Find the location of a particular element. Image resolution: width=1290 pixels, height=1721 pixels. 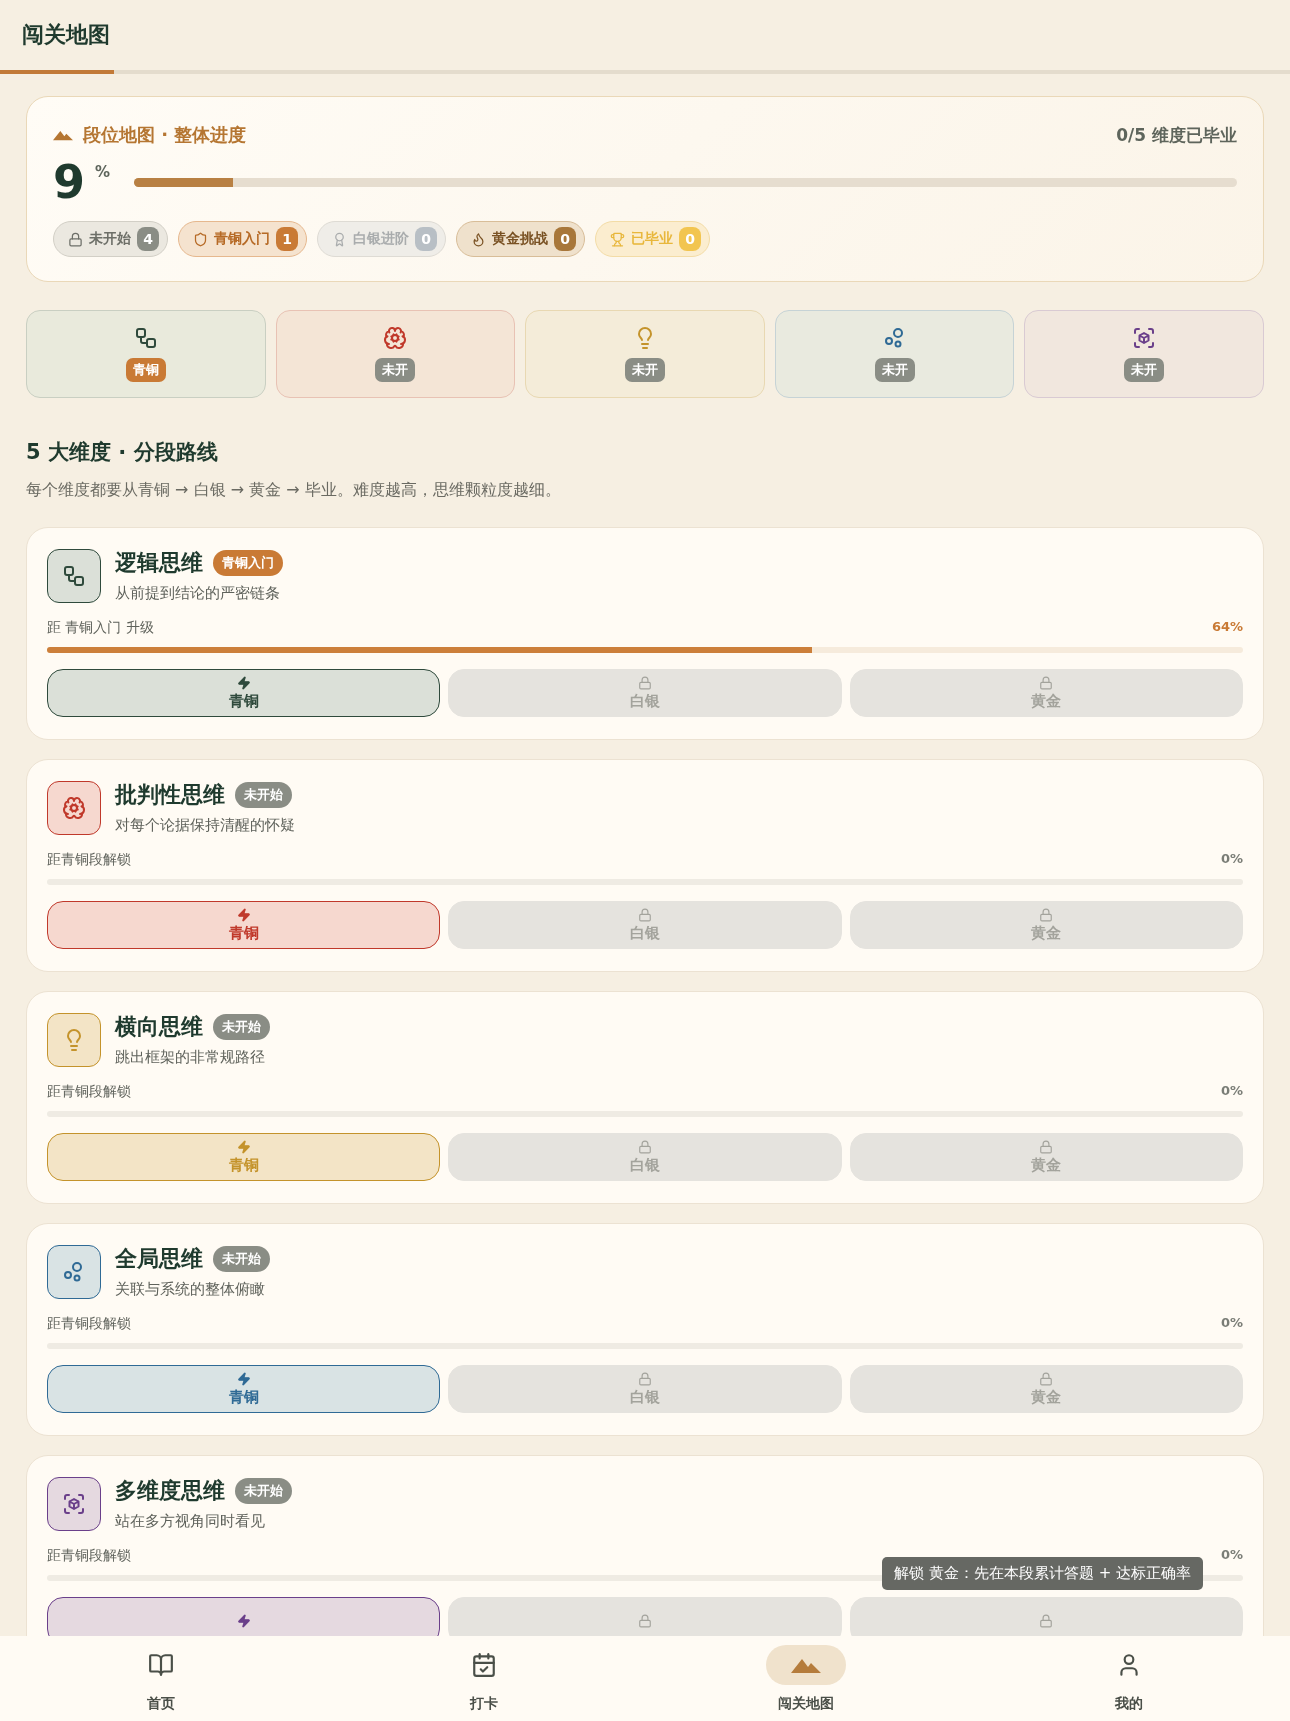

nav-tab: 闯关地图 is located at coordinates (806, 1678).